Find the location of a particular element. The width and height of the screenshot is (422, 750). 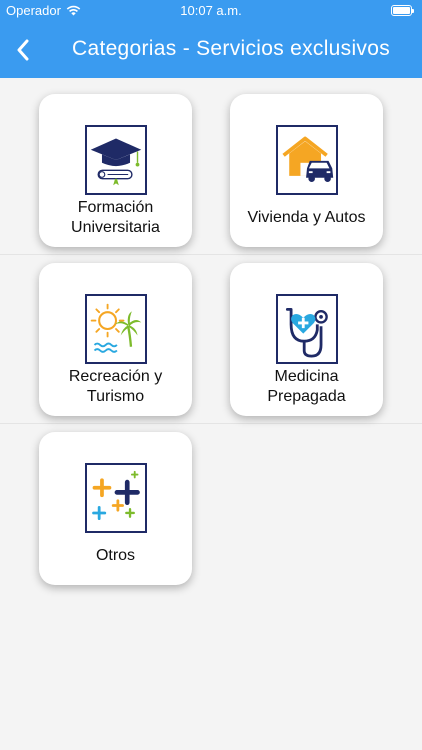

category-vivienda-y-autos: Vivienda y Autos is located at coordinates (306, 170).